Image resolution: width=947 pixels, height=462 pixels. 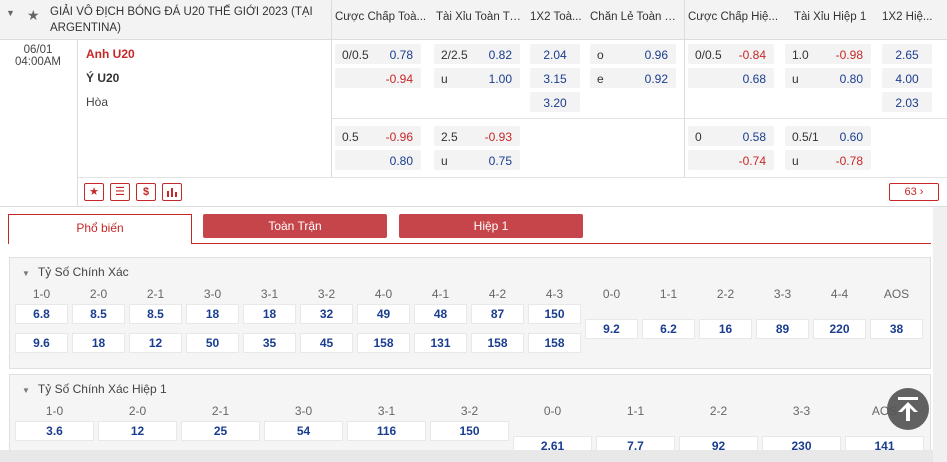 I want to click on tab-full-time: Toàn Trận, so click(x=295, y=226).